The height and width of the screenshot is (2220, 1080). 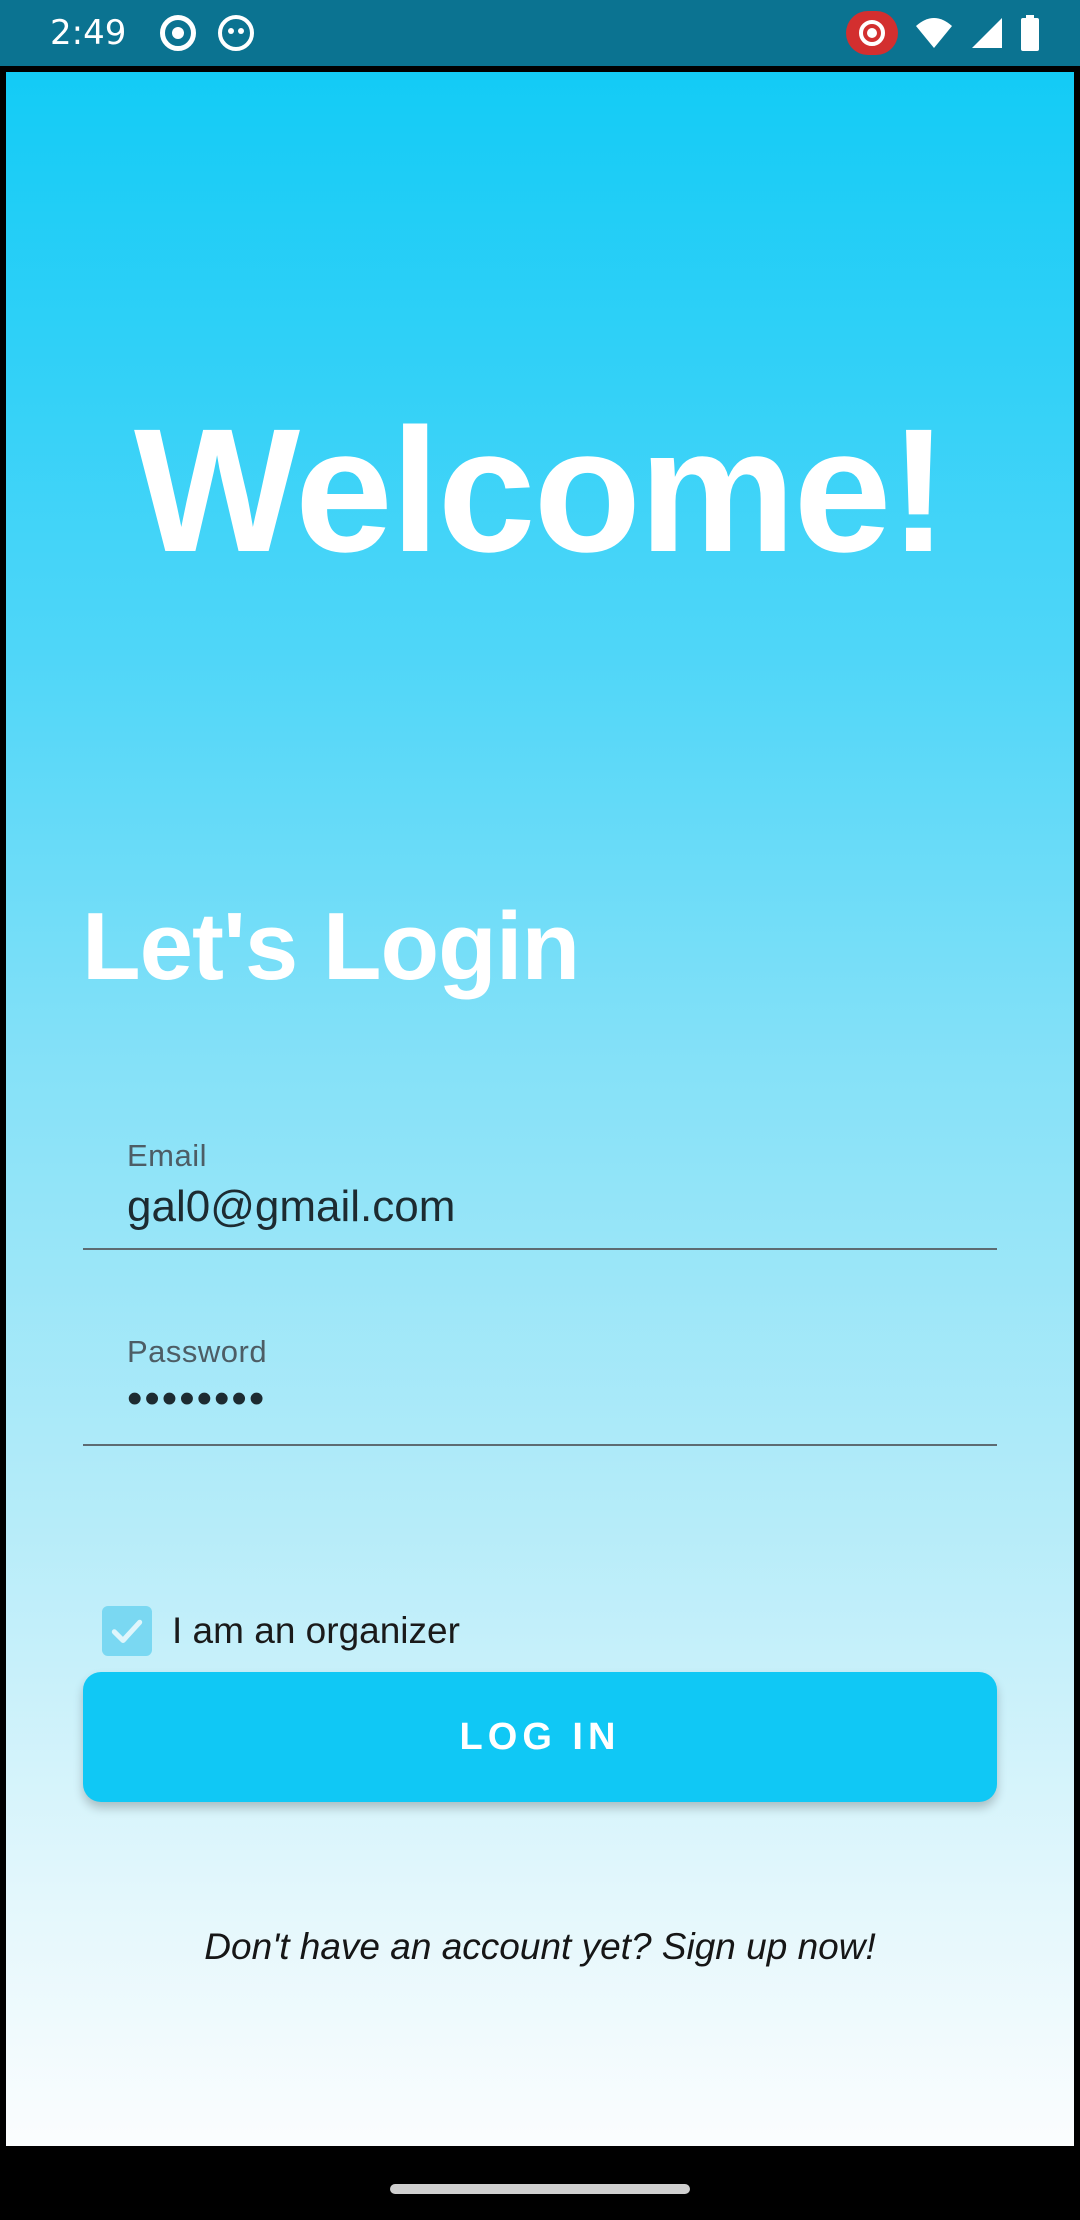 What do you see at coordinates (987, 33) in the screenshot?
I see `cell-signal-icon` at bounding box center [987, 33].